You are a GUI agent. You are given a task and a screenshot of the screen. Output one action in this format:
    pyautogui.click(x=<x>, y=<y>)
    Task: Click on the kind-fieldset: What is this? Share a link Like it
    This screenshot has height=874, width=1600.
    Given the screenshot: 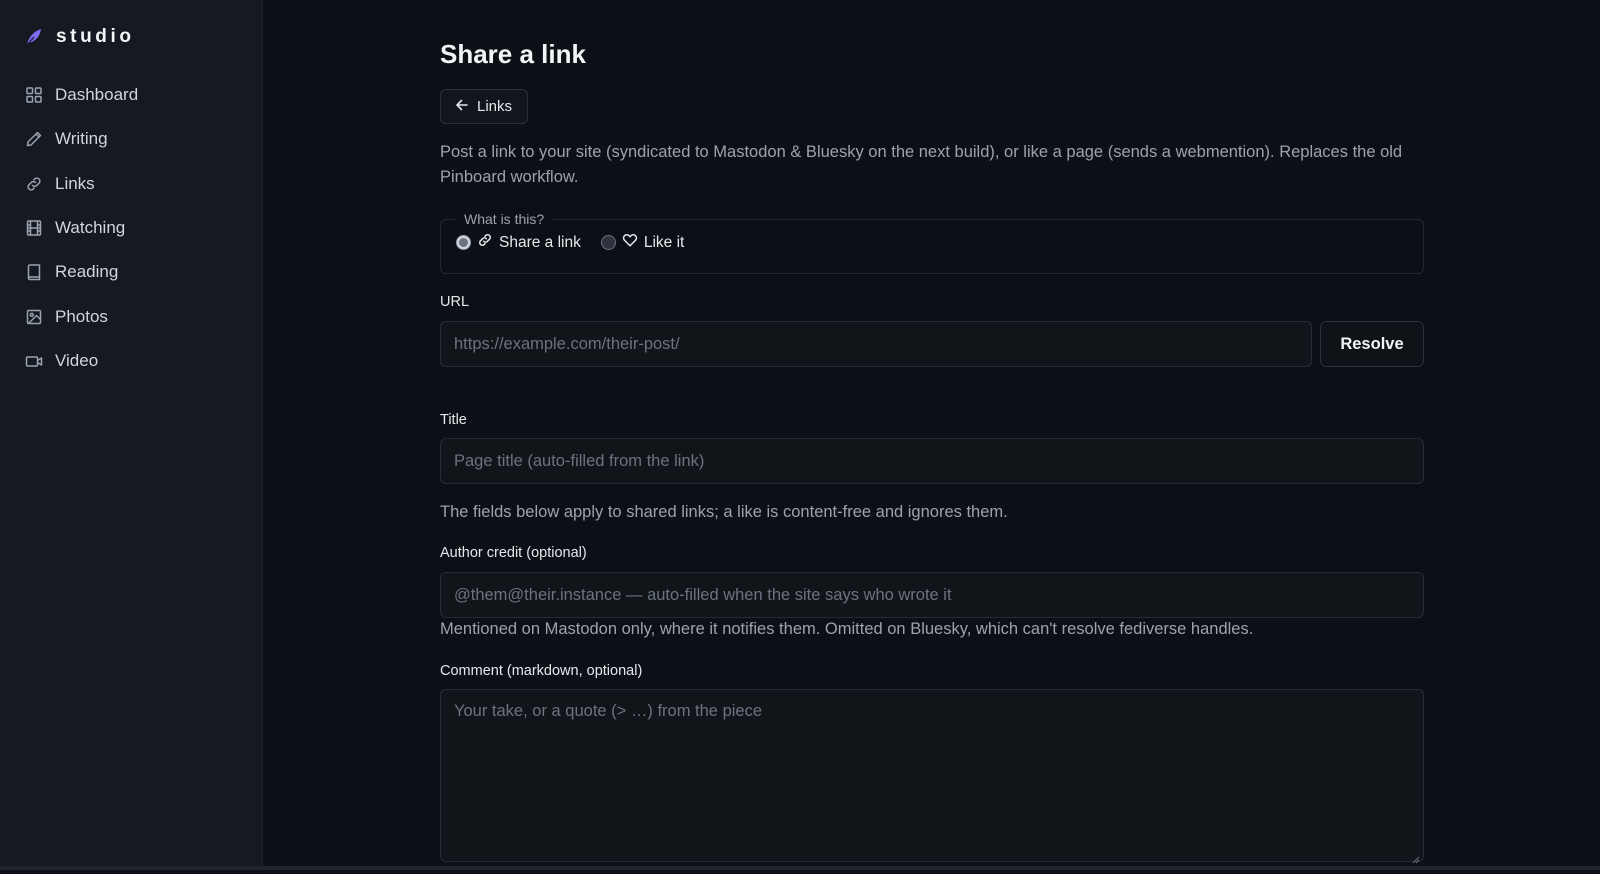 What is the action you would take?
    pyautogui.click(x=932, y=242)
    